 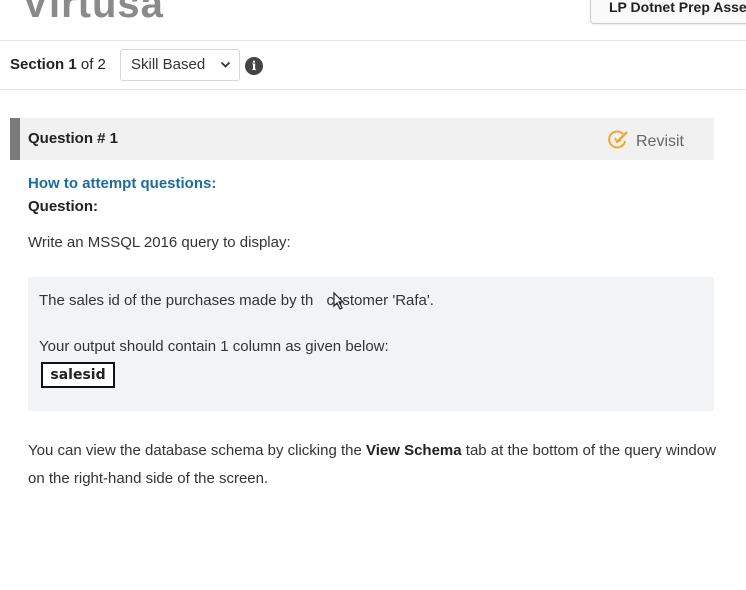 What do you see at coordinates (373, 65) in the screenshot?
I see `section-bar: Section 1 of 2 Skill Based` at bounding box center [373, 65].